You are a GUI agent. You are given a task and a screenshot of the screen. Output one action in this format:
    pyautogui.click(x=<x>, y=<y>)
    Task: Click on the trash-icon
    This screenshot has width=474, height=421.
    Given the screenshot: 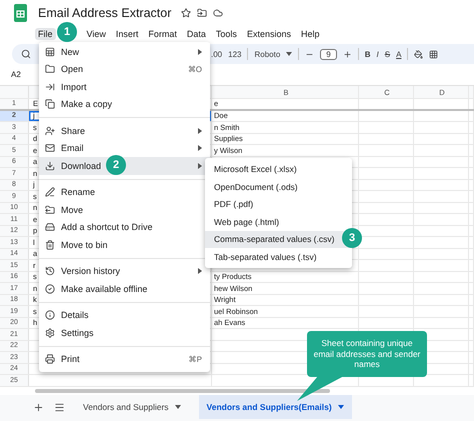 What is the action you would take?
    pyautogui.click(x=50, y=245)
    